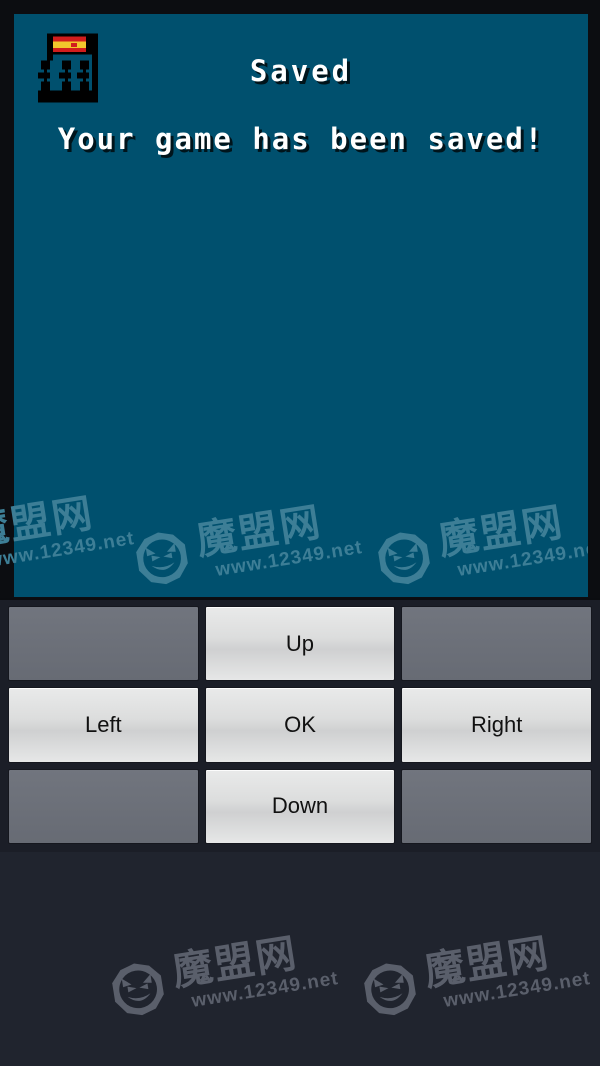 Image resolution: width=600 pixels, height=1066 pixels. I want to click on dialog-title: Saved, so click(301, 71).